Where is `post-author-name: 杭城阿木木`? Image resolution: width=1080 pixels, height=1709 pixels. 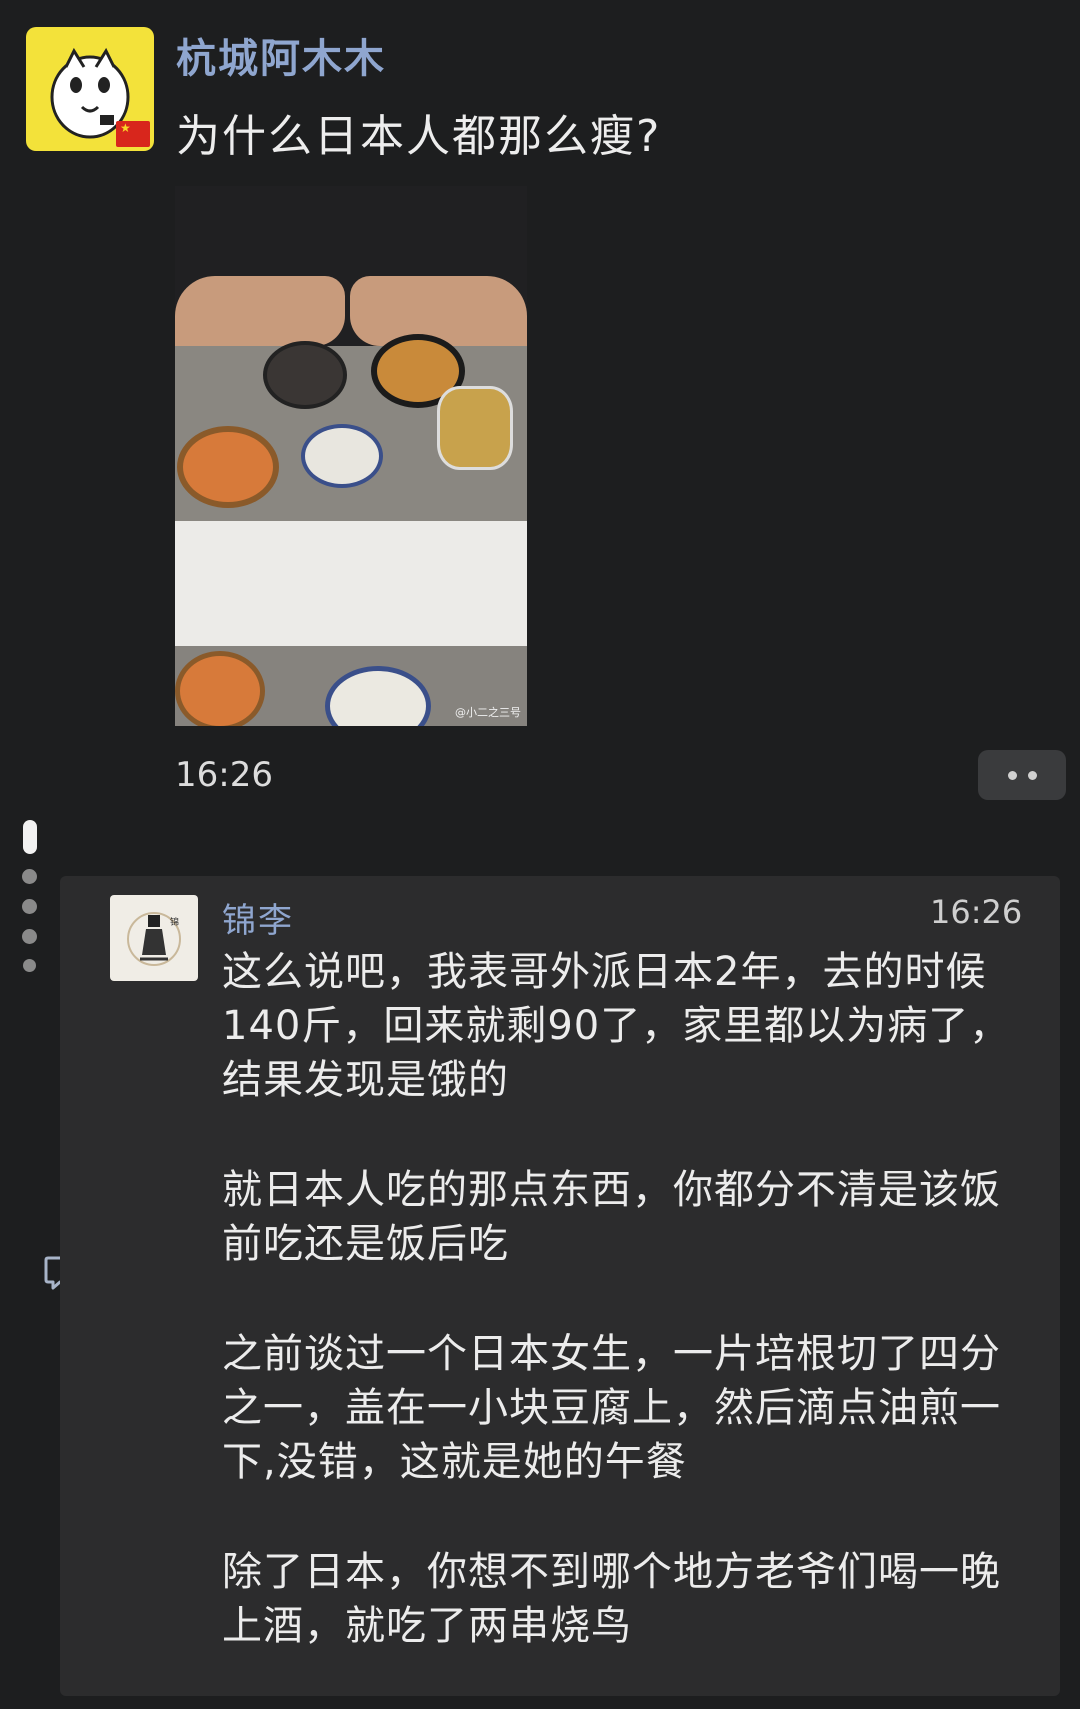 post-author-name: 杭城阿木木 is located at coordinates (281, 55).